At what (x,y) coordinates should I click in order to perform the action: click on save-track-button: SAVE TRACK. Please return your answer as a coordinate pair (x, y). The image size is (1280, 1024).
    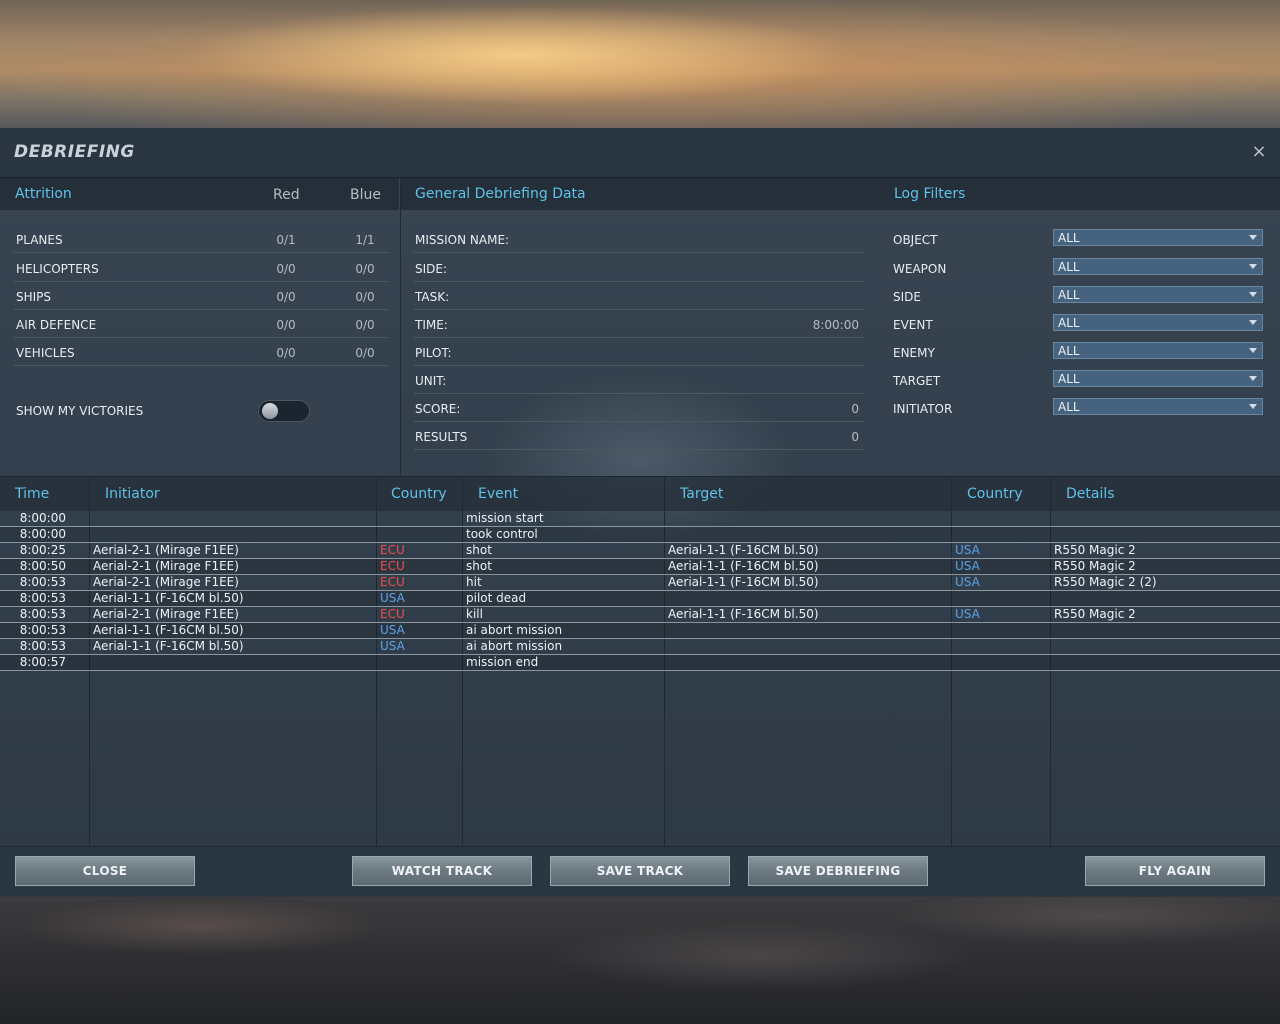
    Looking at the image, I should click on (640, 871).